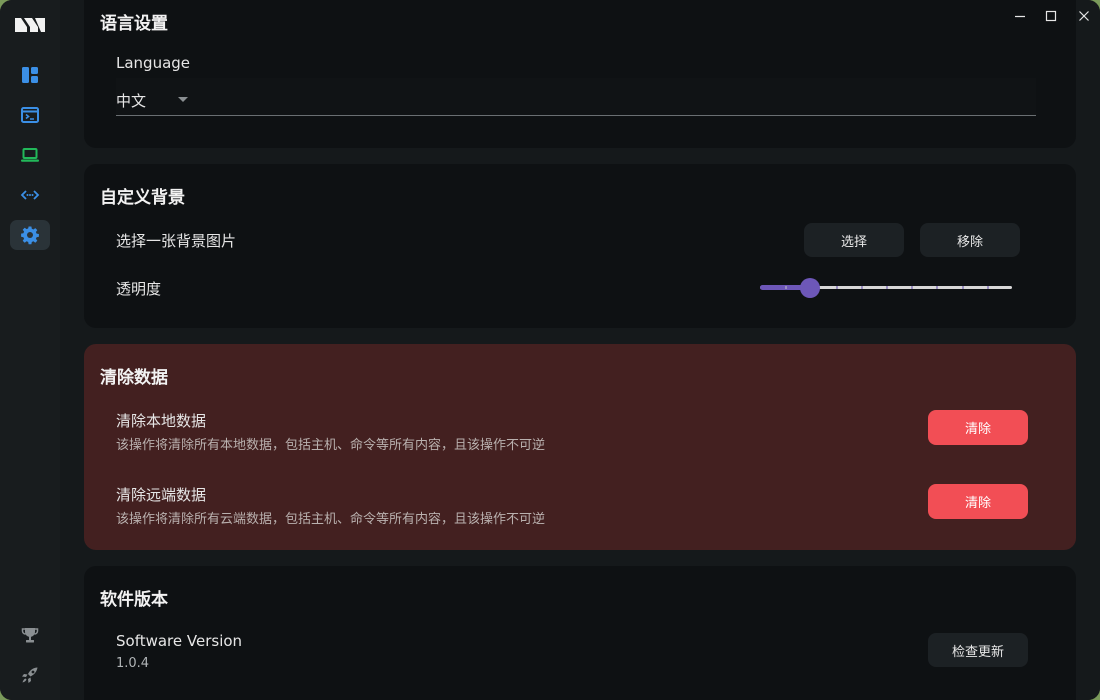 The width and height of the screenshot is (1100, 700). I want to click on clear-remote-label: 清除远端数据, so click(161, 495).